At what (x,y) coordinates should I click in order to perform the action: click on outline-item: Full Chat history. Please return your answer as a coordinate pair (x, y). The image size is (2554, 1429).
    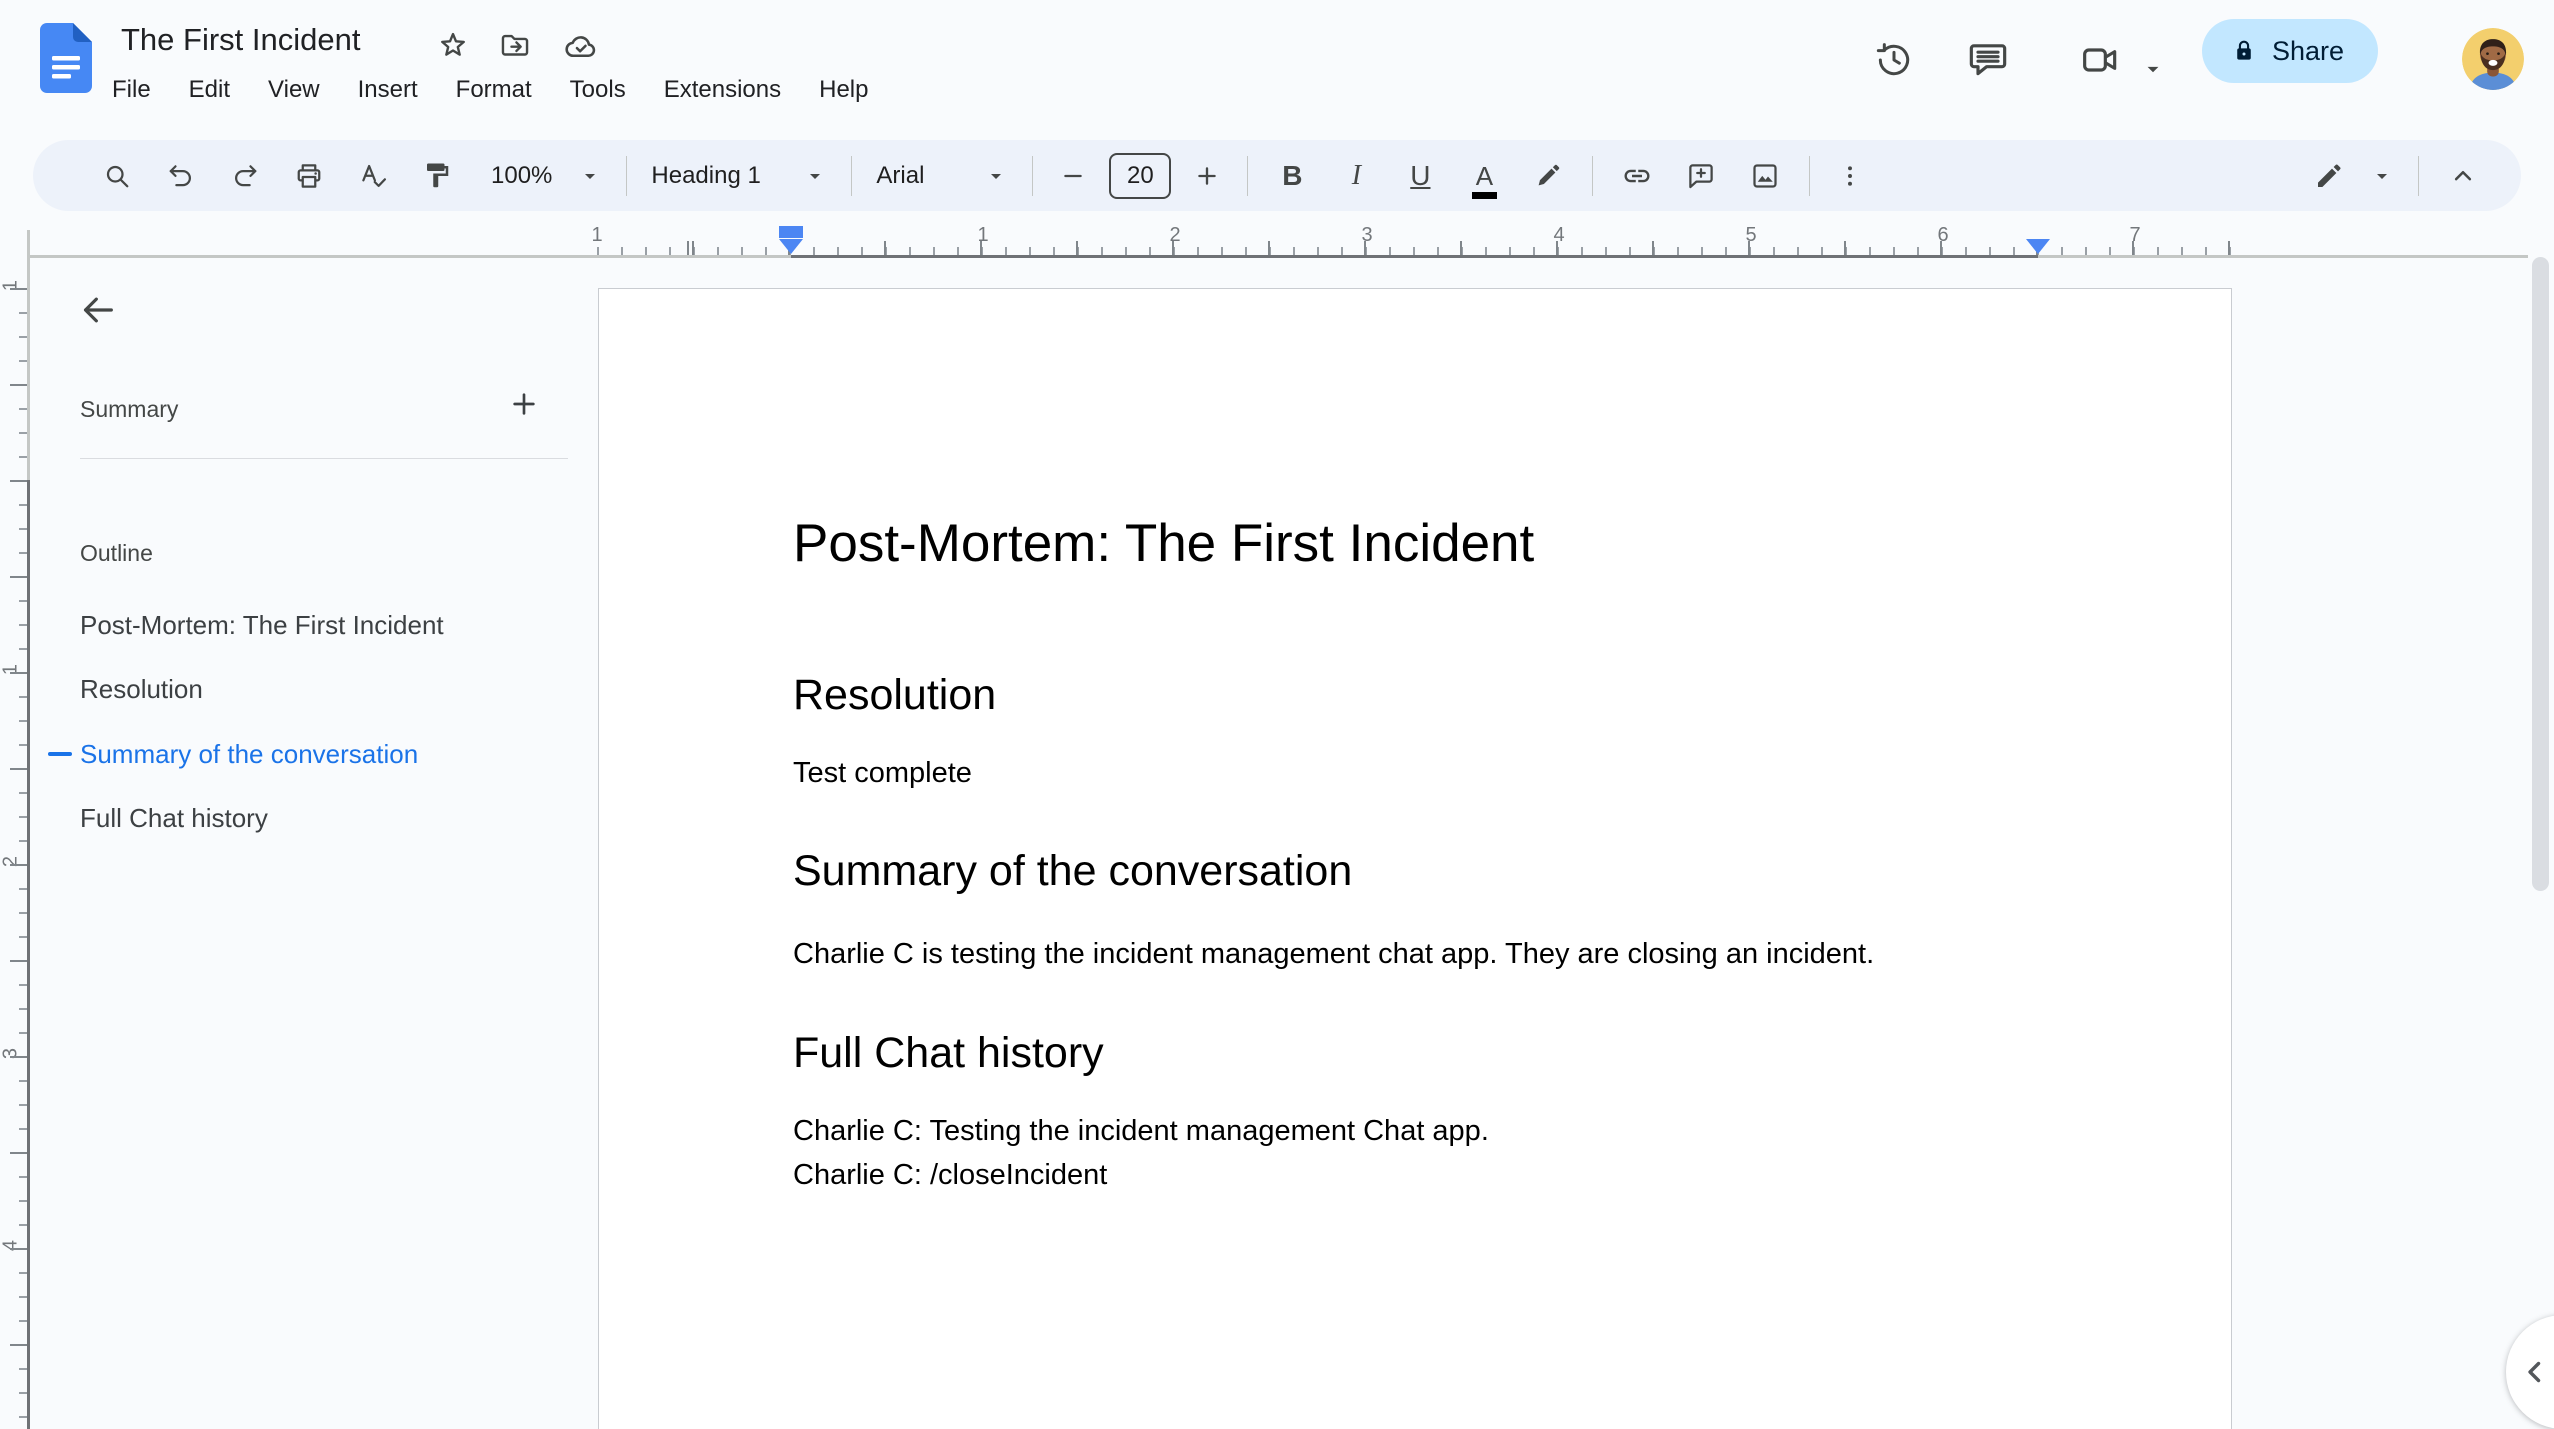
    Looking at the image, I should click on (174, 818).